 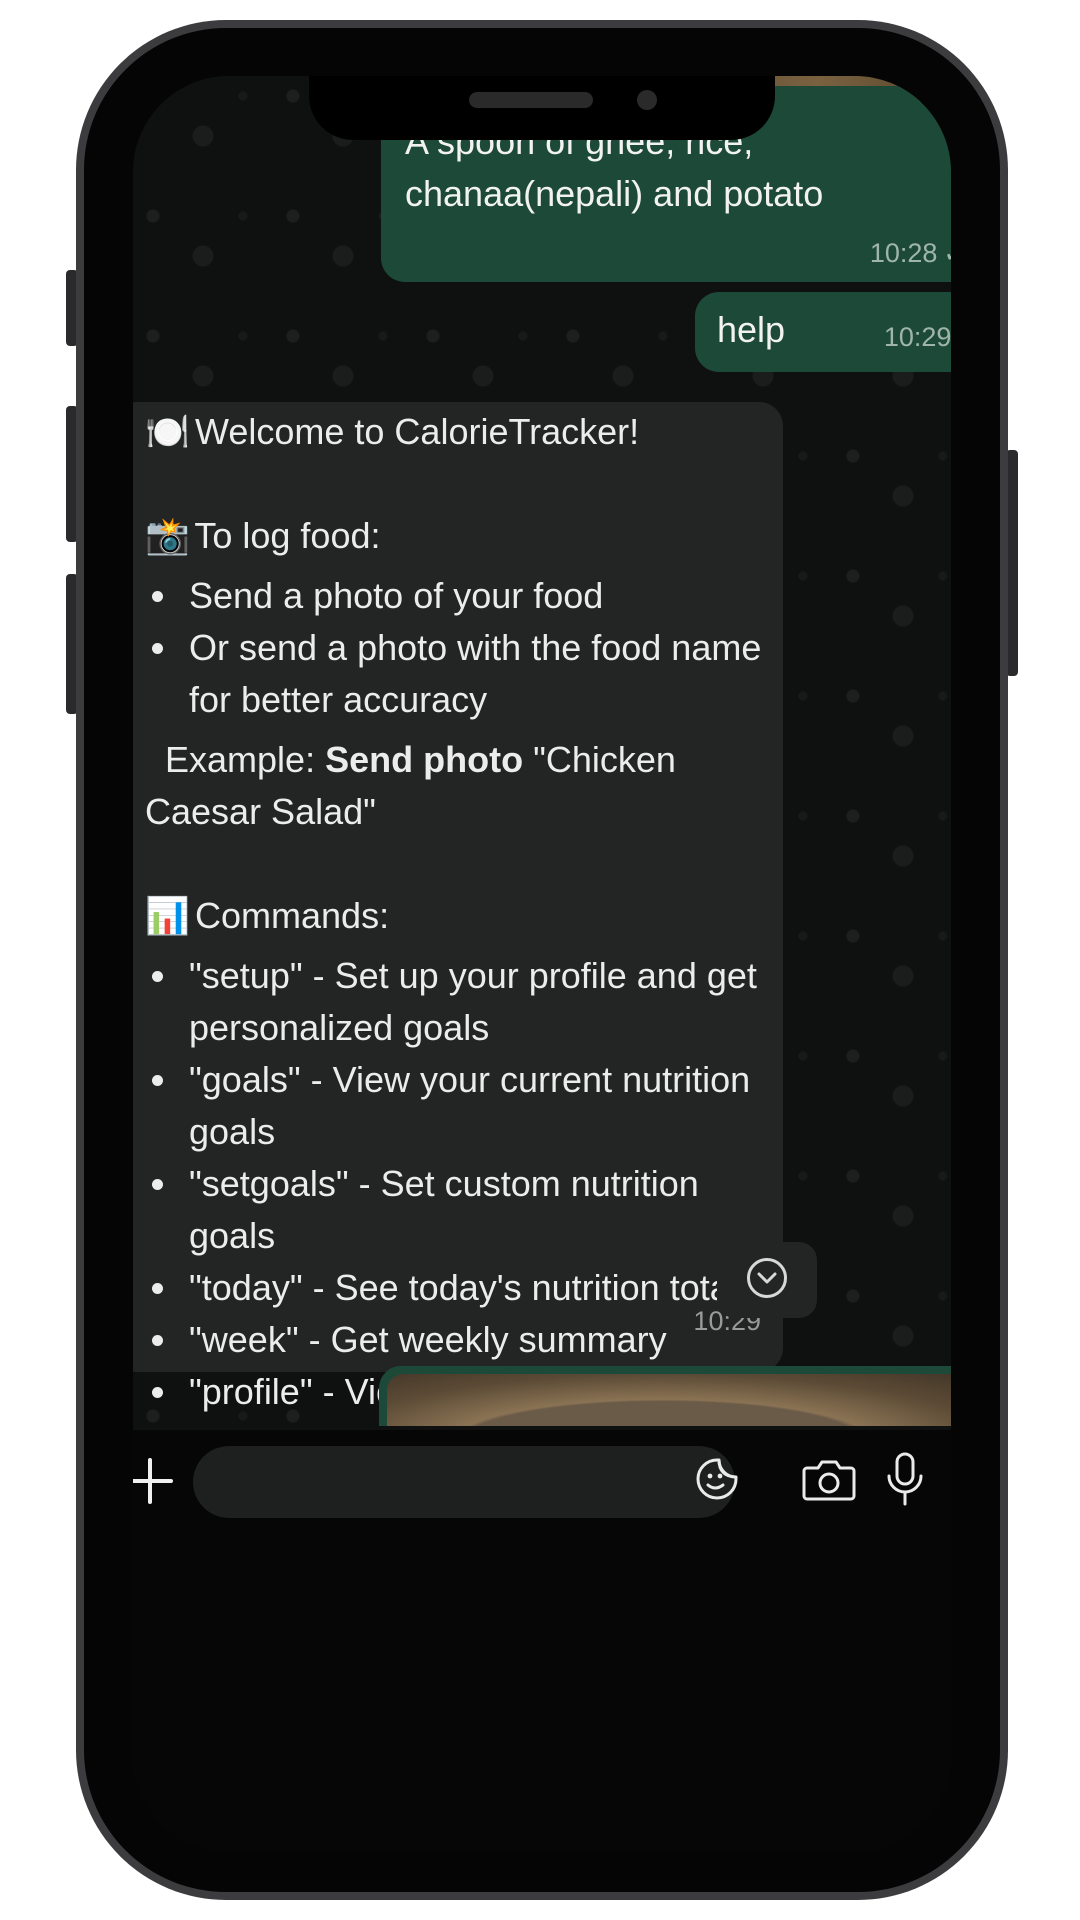 I want to click on message-time: 10:29, so click(x=917, y=337).